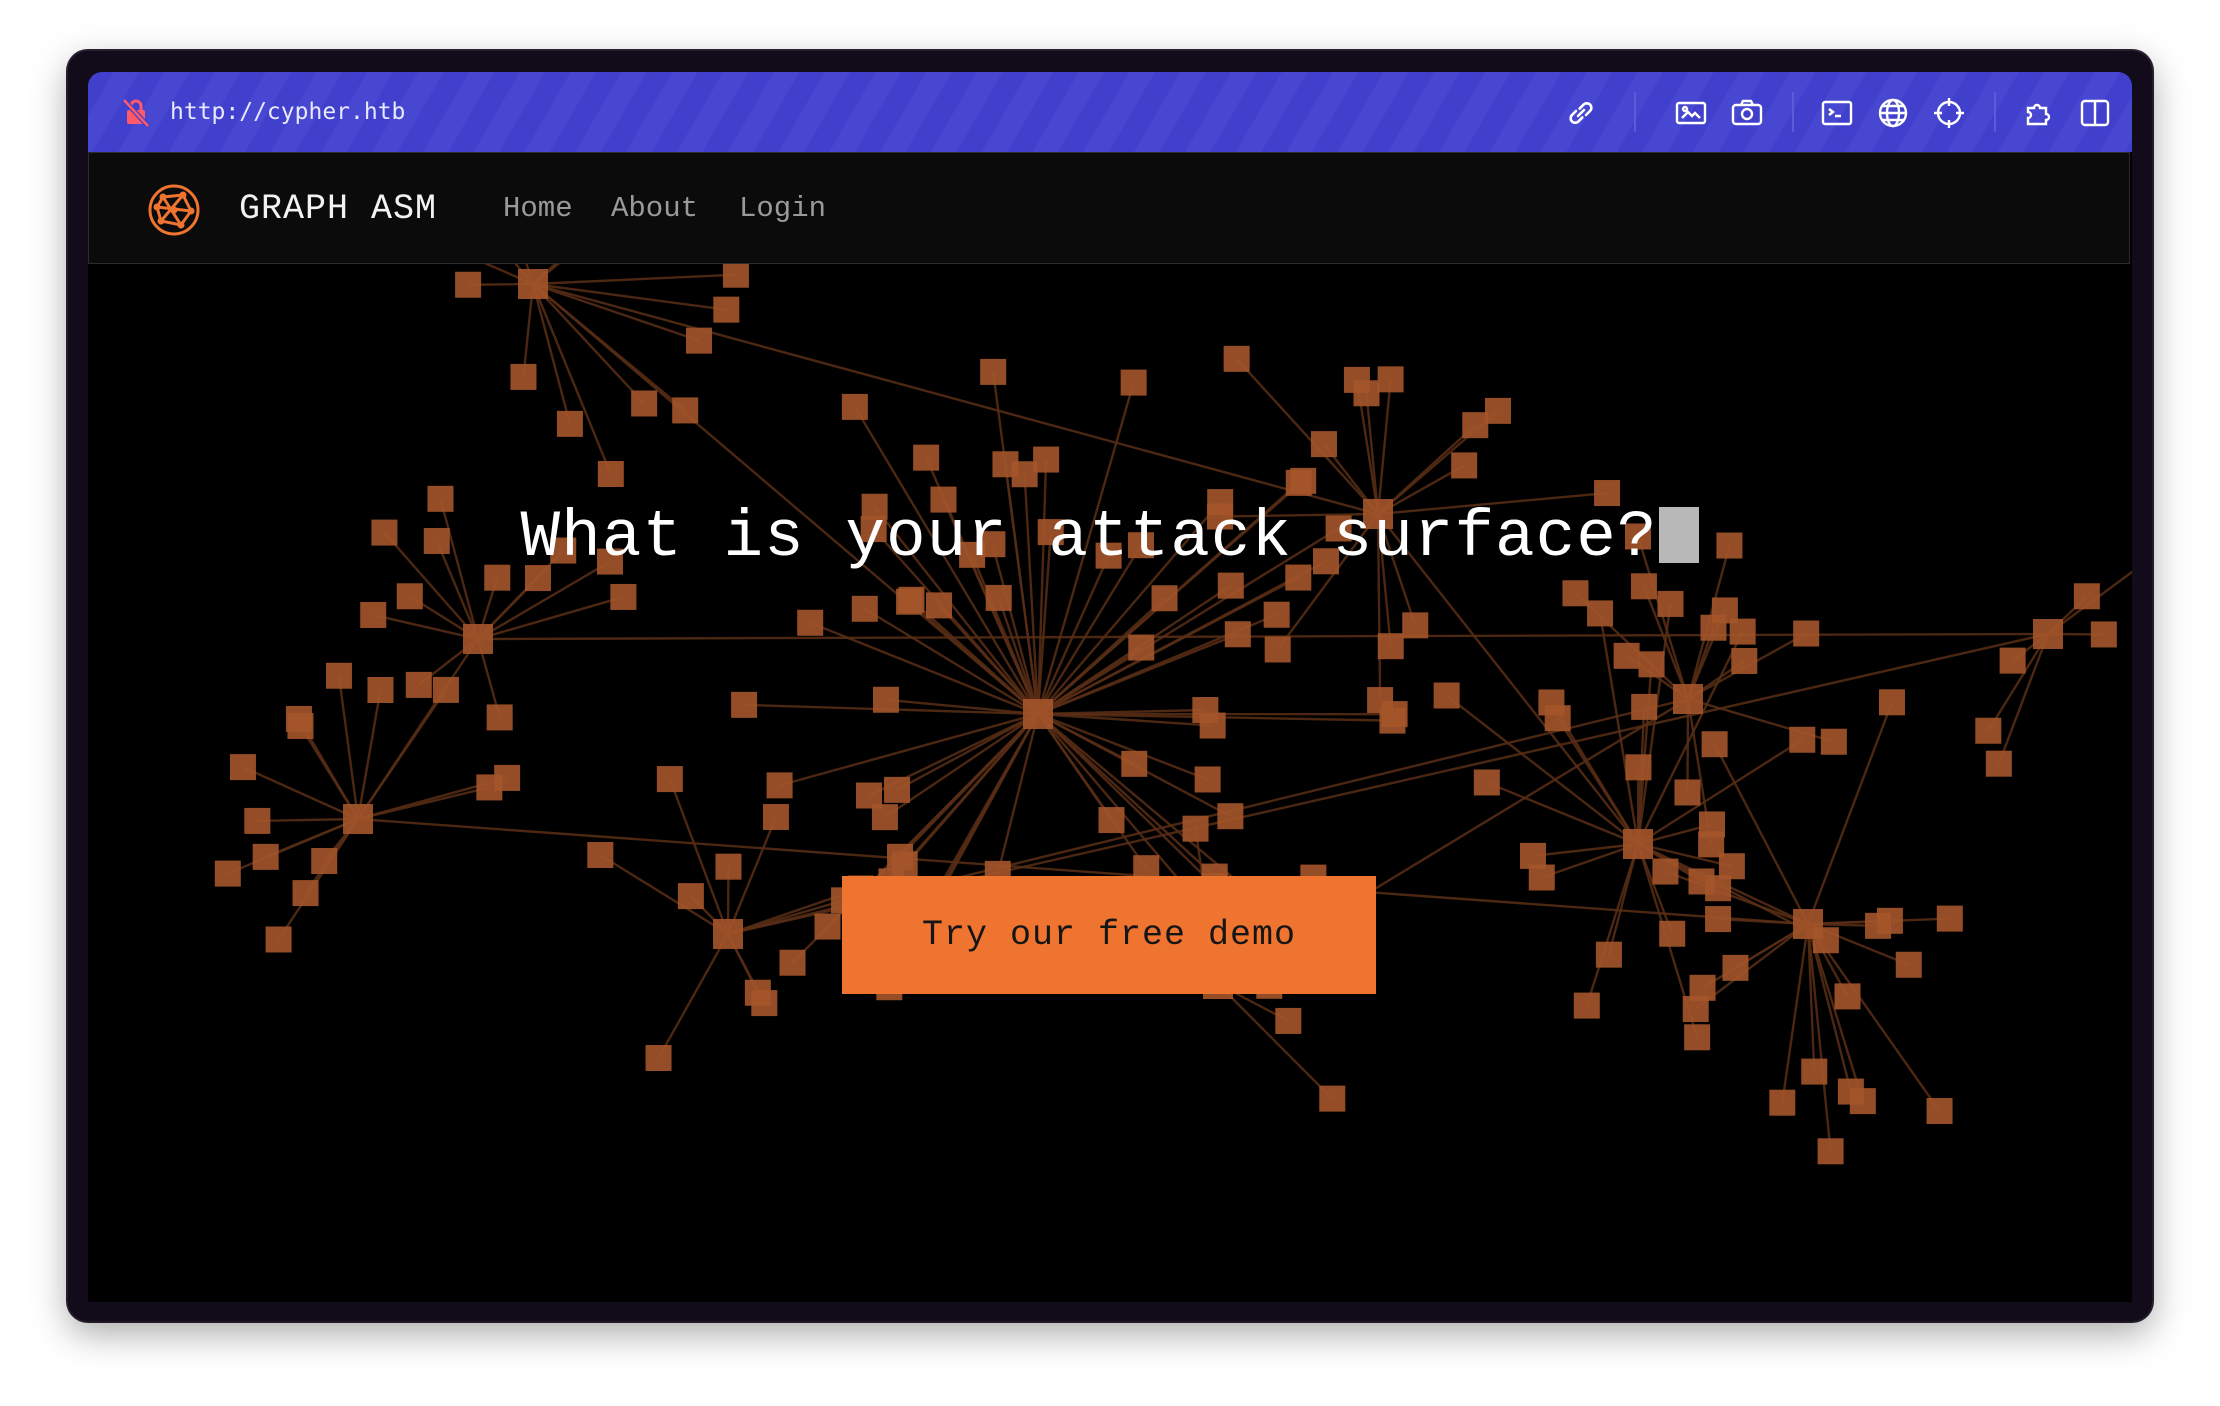 The image size is (2220, 1406). What do you see at coordinates (2039, 113) in the screenshot?
I see `extension-icon` at bounding box center [2039, 113].